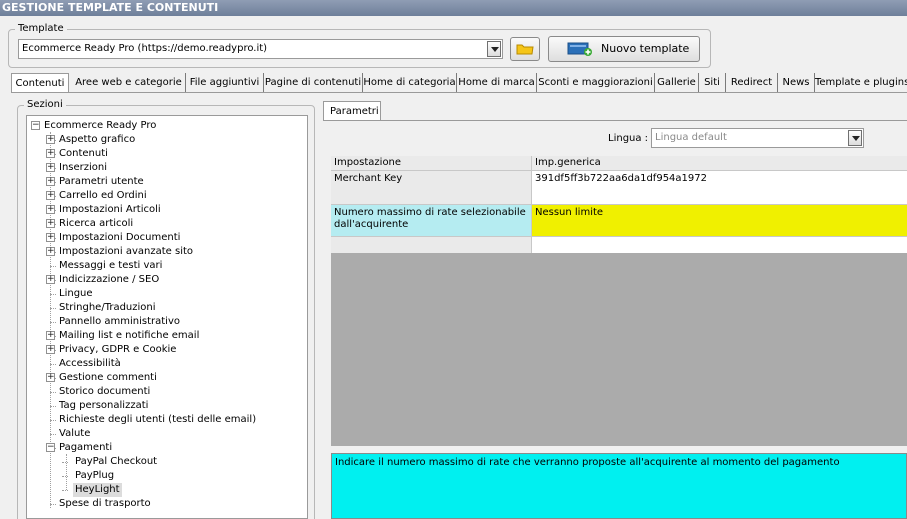 This screenshot has width=907, height=519. What do you see at coordinates (86, 447) in the screenshot?
I see `tree-item-label: Pagamenti` at bounding box center [86, 447].